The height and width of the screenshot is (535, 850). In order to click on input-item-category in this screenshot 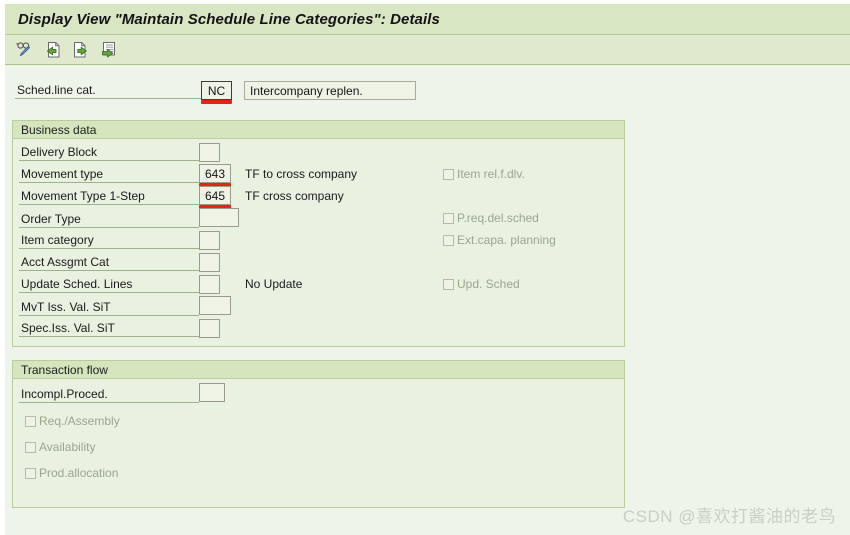, I will do `click(209, 240)`.